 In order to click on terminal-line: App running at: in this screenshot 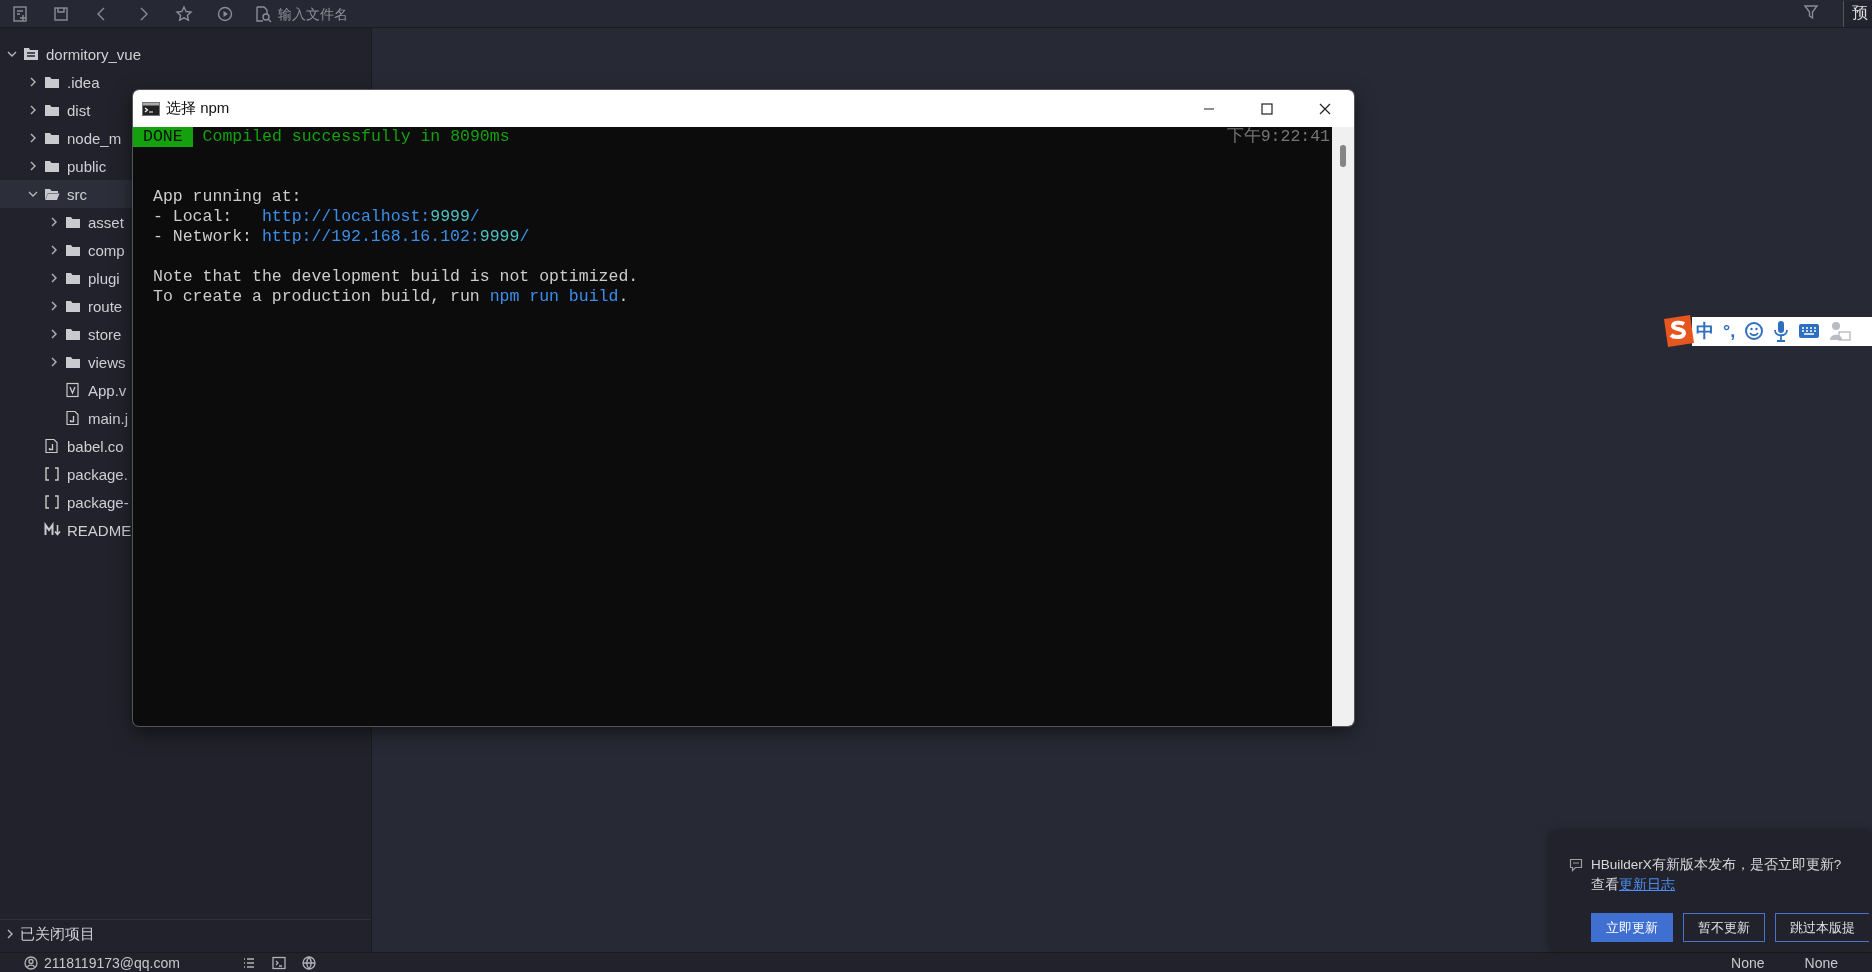, I will do `click(228, 197)`.